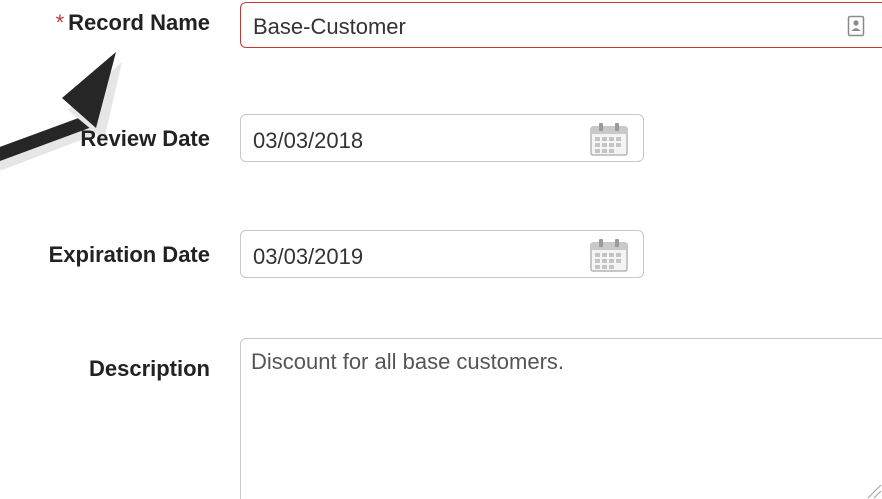 The image size is (882, 499). I want to click on record-name-value: Base-Customer, so click(329, 26).